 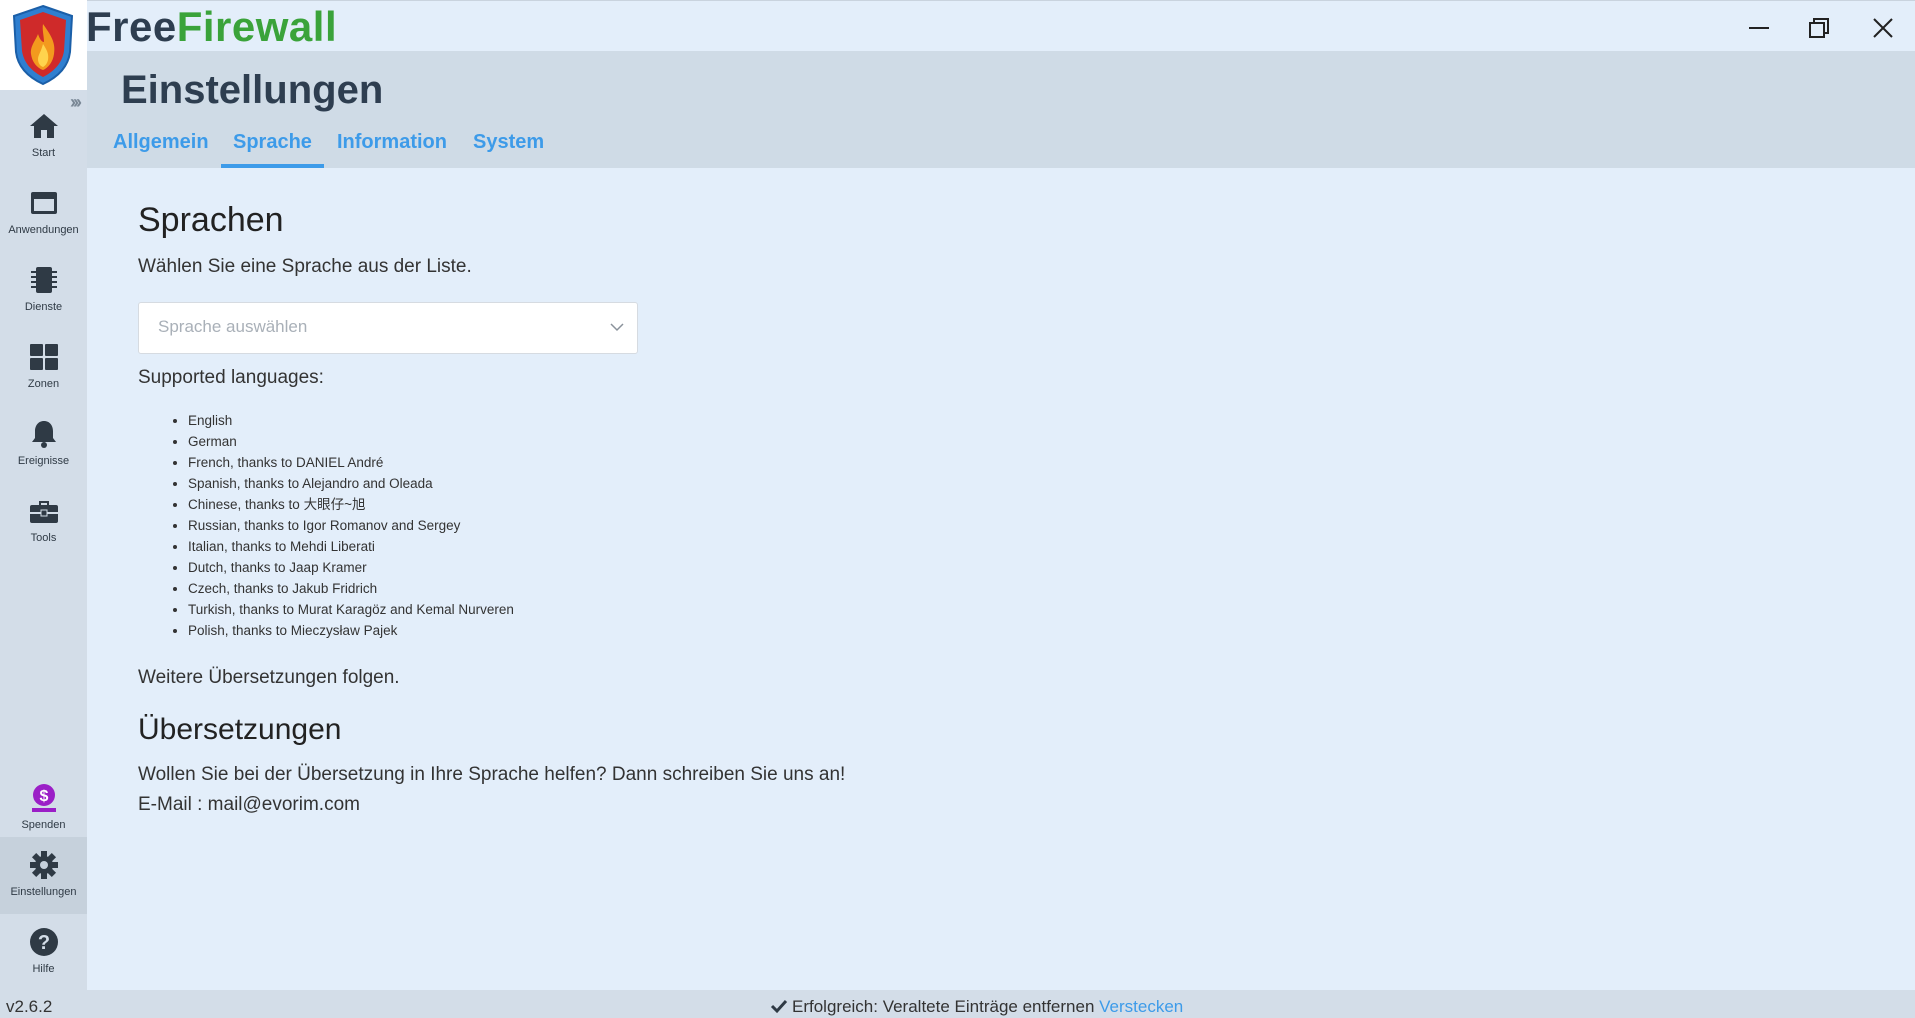 I want to click on supported-languages-label: Supported languages:, so click(x=231, y=377).